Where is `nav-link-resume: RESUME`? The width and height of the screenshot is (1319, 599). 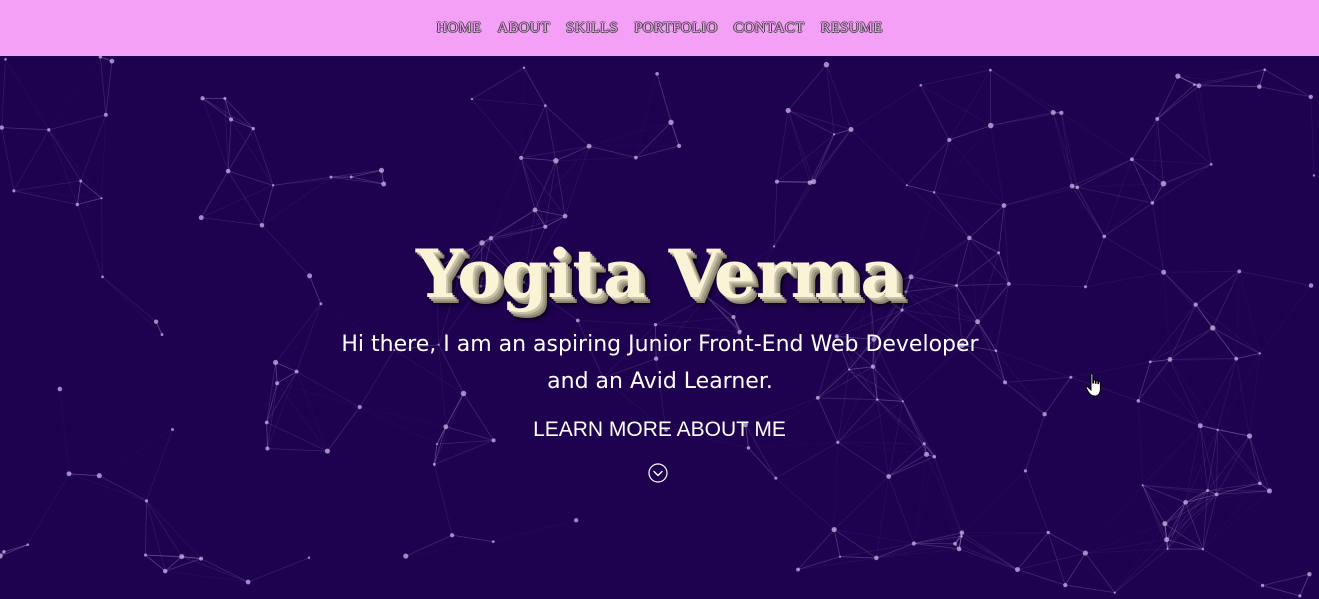 nav-link-resume: RESUME is located at coordinates (852, 28).